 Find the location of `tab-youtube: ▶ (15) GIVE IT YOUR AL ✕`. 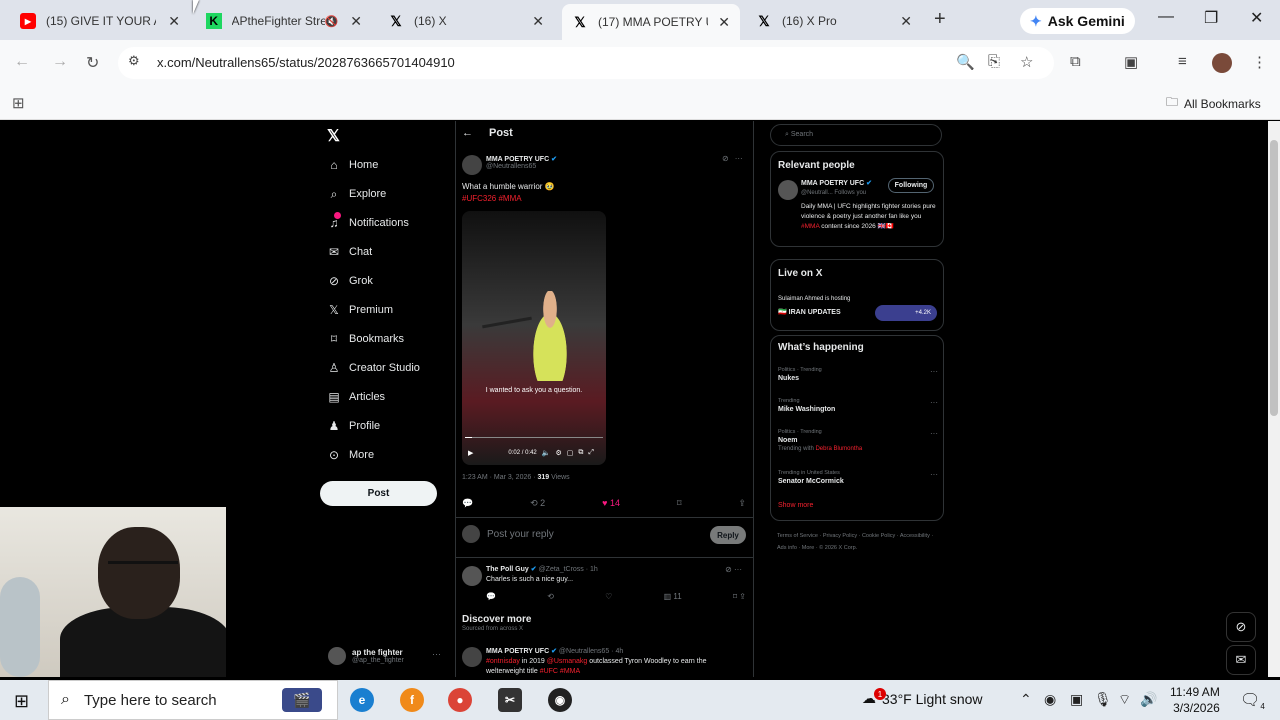

tab-youtube: ▶ (15) GIVE IT YOUR AL ✕ is located at coordinates (100, 21).